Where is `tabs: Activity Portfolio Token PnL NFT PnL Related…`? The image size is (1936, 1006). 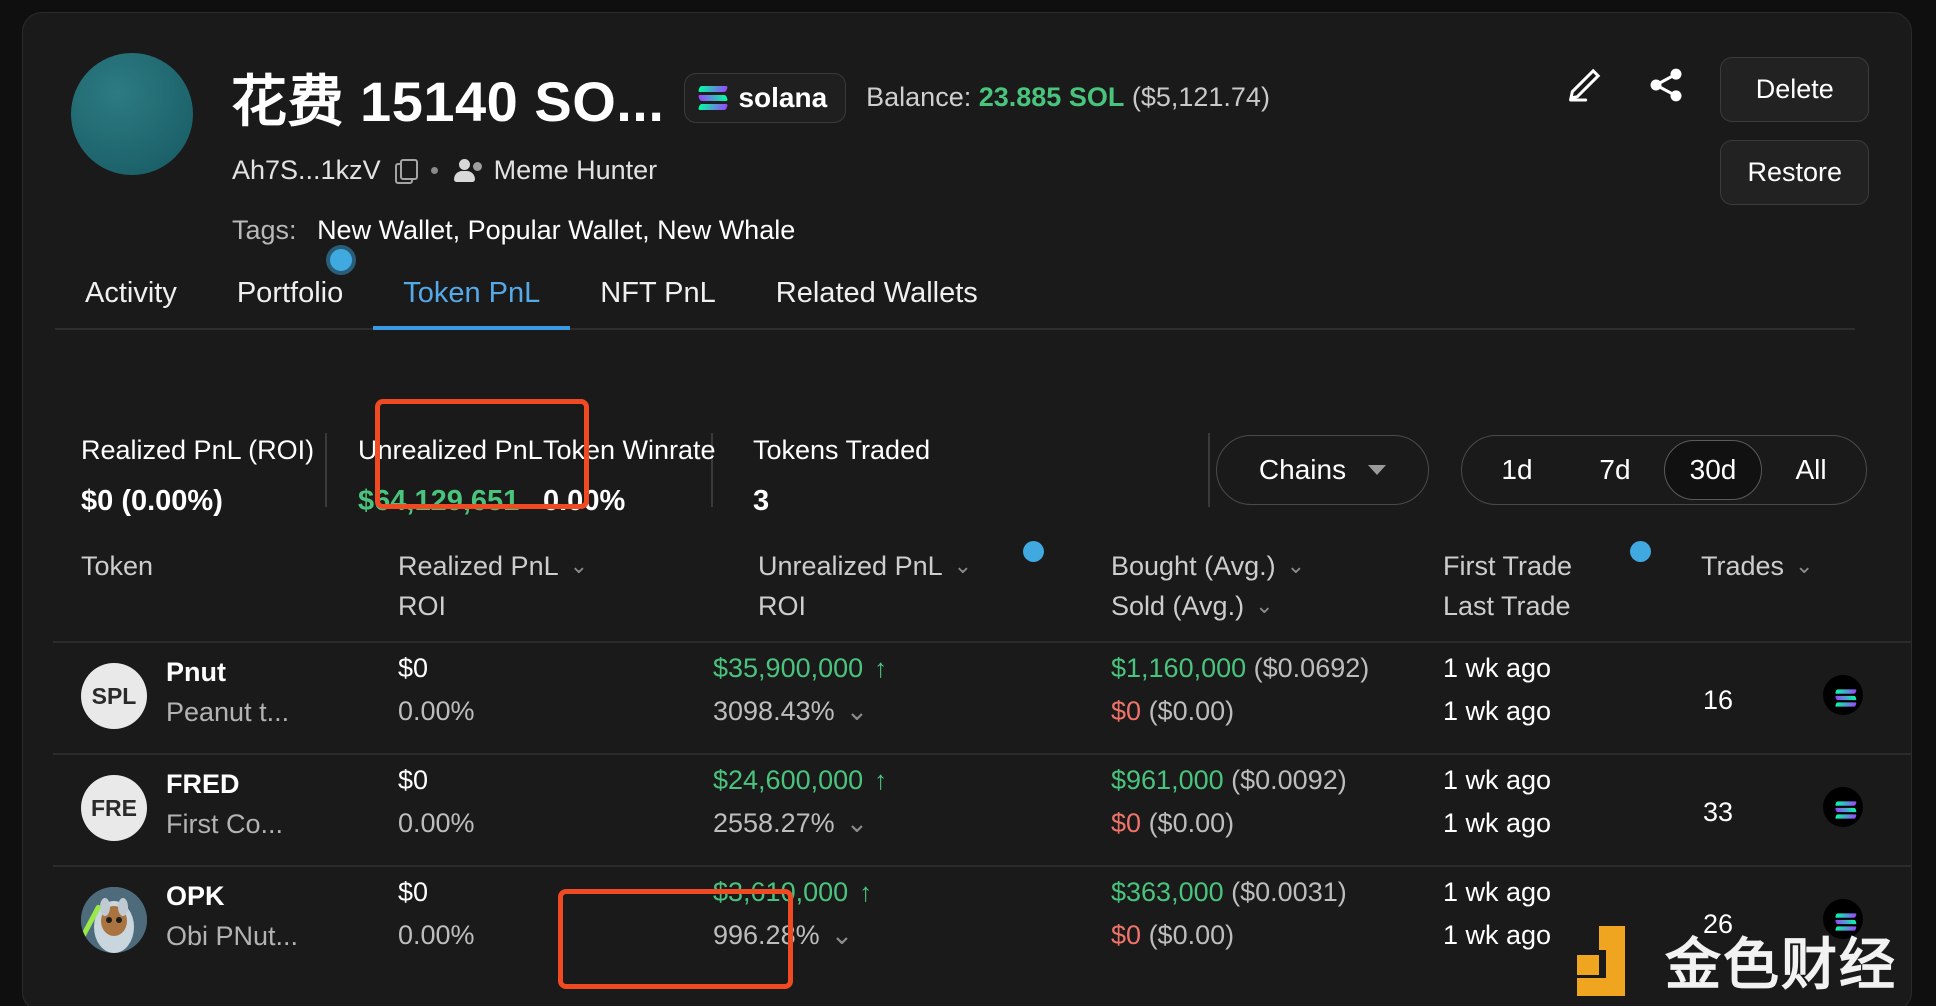
tabs: Activity Portfolio Token PnL NFT PnL Related… is located at coordinates (955, 297).